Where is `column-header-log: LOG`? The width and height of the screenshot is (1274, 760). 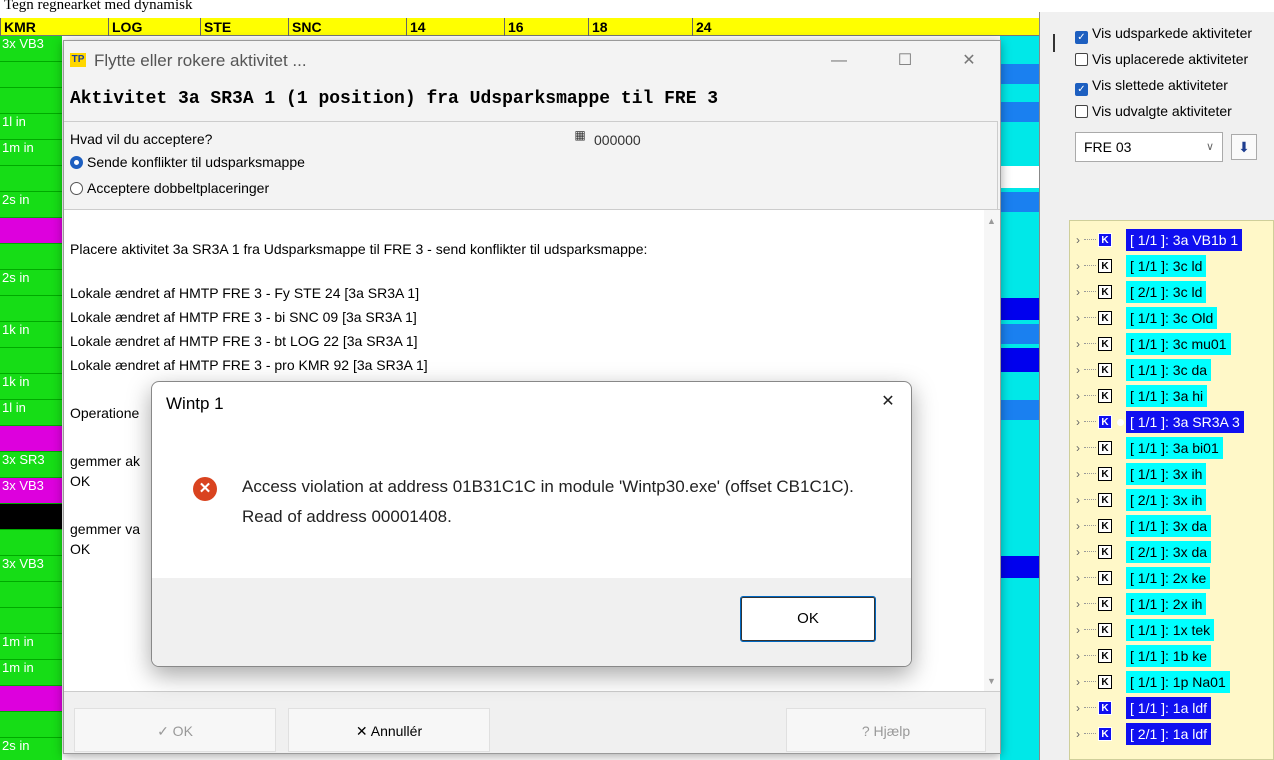
column-header-log: LOG is located at coordinates (154, 27).